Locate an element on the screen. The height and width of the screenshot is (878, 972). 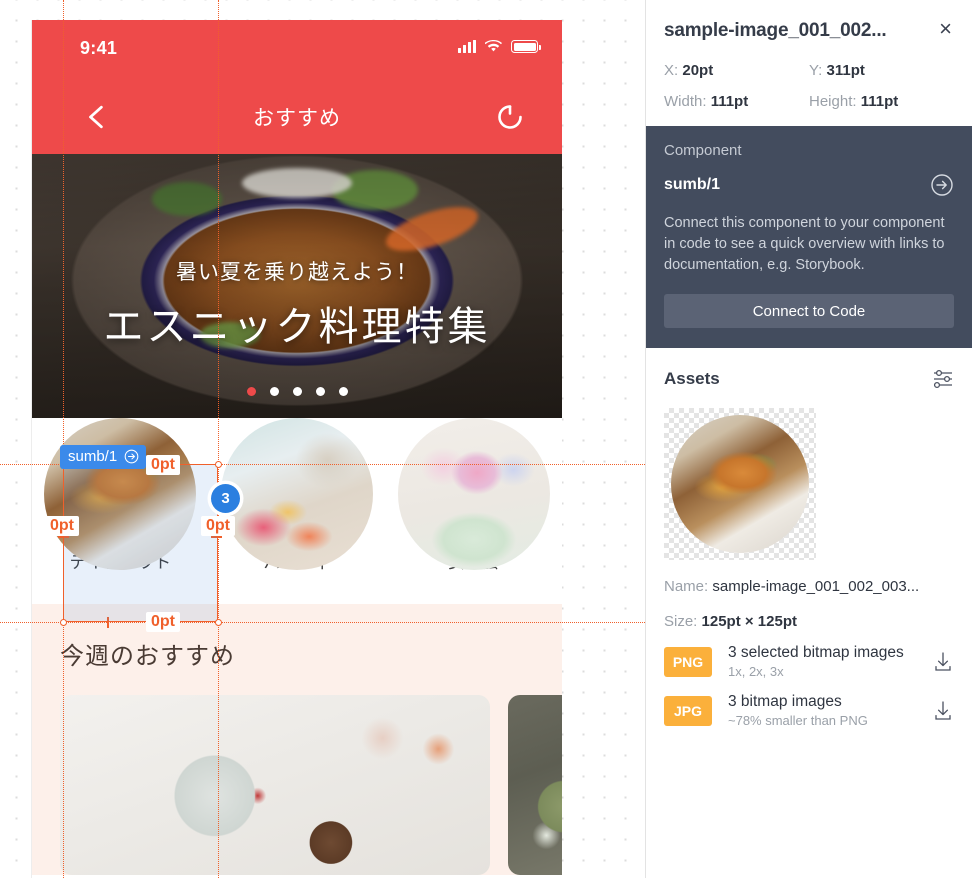
measure-label-right: 0pt is located at coordinates (218, 526).